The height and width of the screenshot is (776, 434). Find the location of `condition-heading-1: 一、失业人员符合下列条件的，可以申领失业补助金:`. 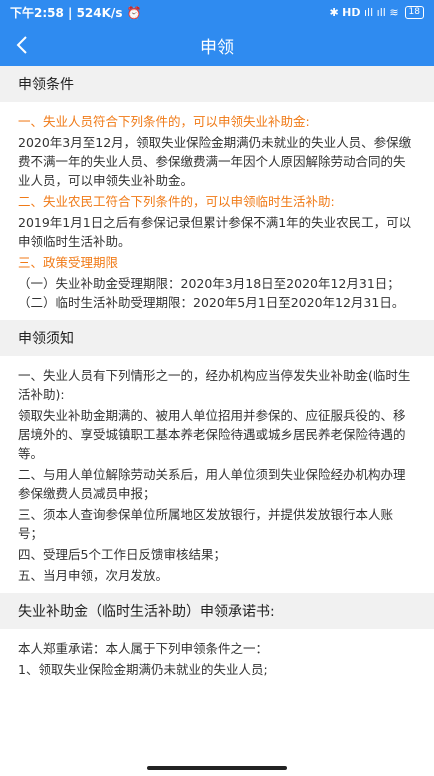

condition-heading-1: 一、失业人员符合下列条件的，可以申领失业补助金: is located at coordinates (164, 121).